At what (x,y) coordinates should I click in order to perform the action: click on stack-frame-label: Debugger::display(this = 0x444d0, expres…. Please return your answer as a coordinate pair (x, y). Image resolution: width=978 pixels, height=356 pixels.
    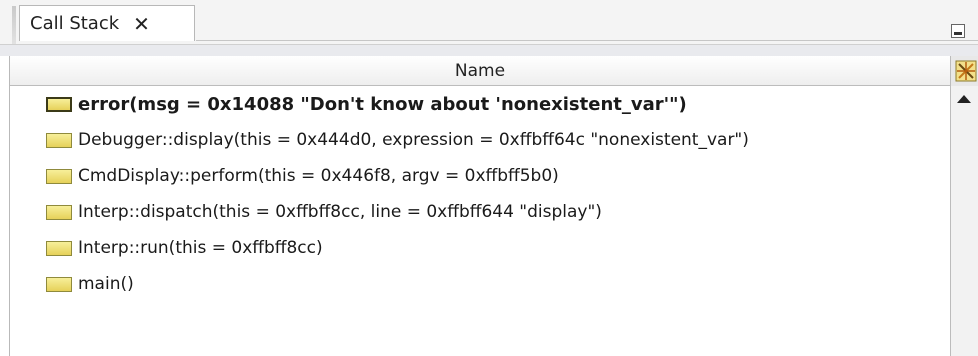
    Looking at the image, I should click on (413, 140).